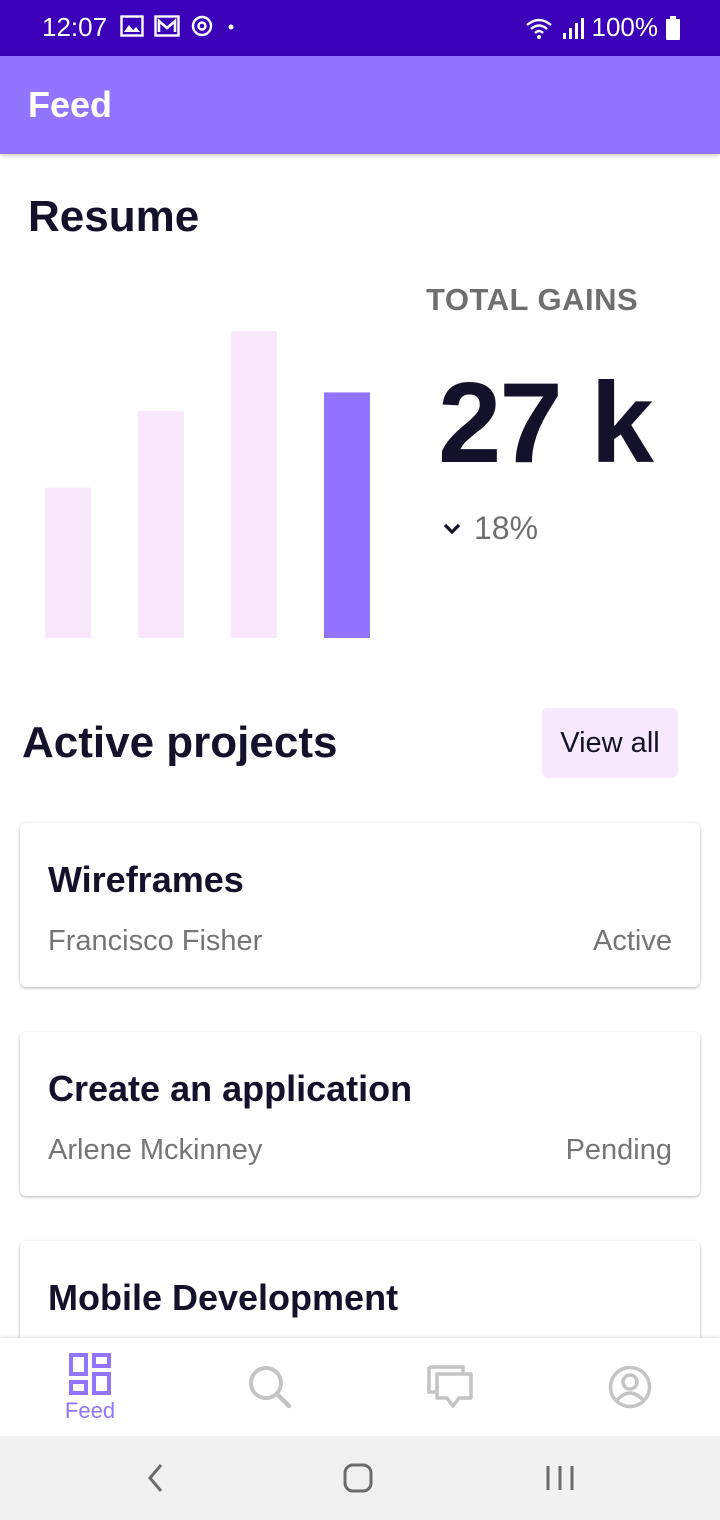  I want to click on app-bar: Feed, so click(360, 105).